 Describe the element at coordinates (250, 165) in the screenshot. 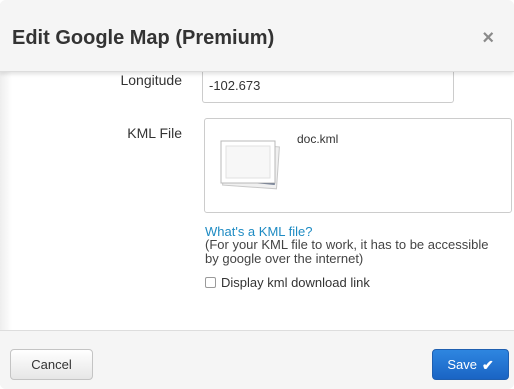

I see `document-icon` at that location.